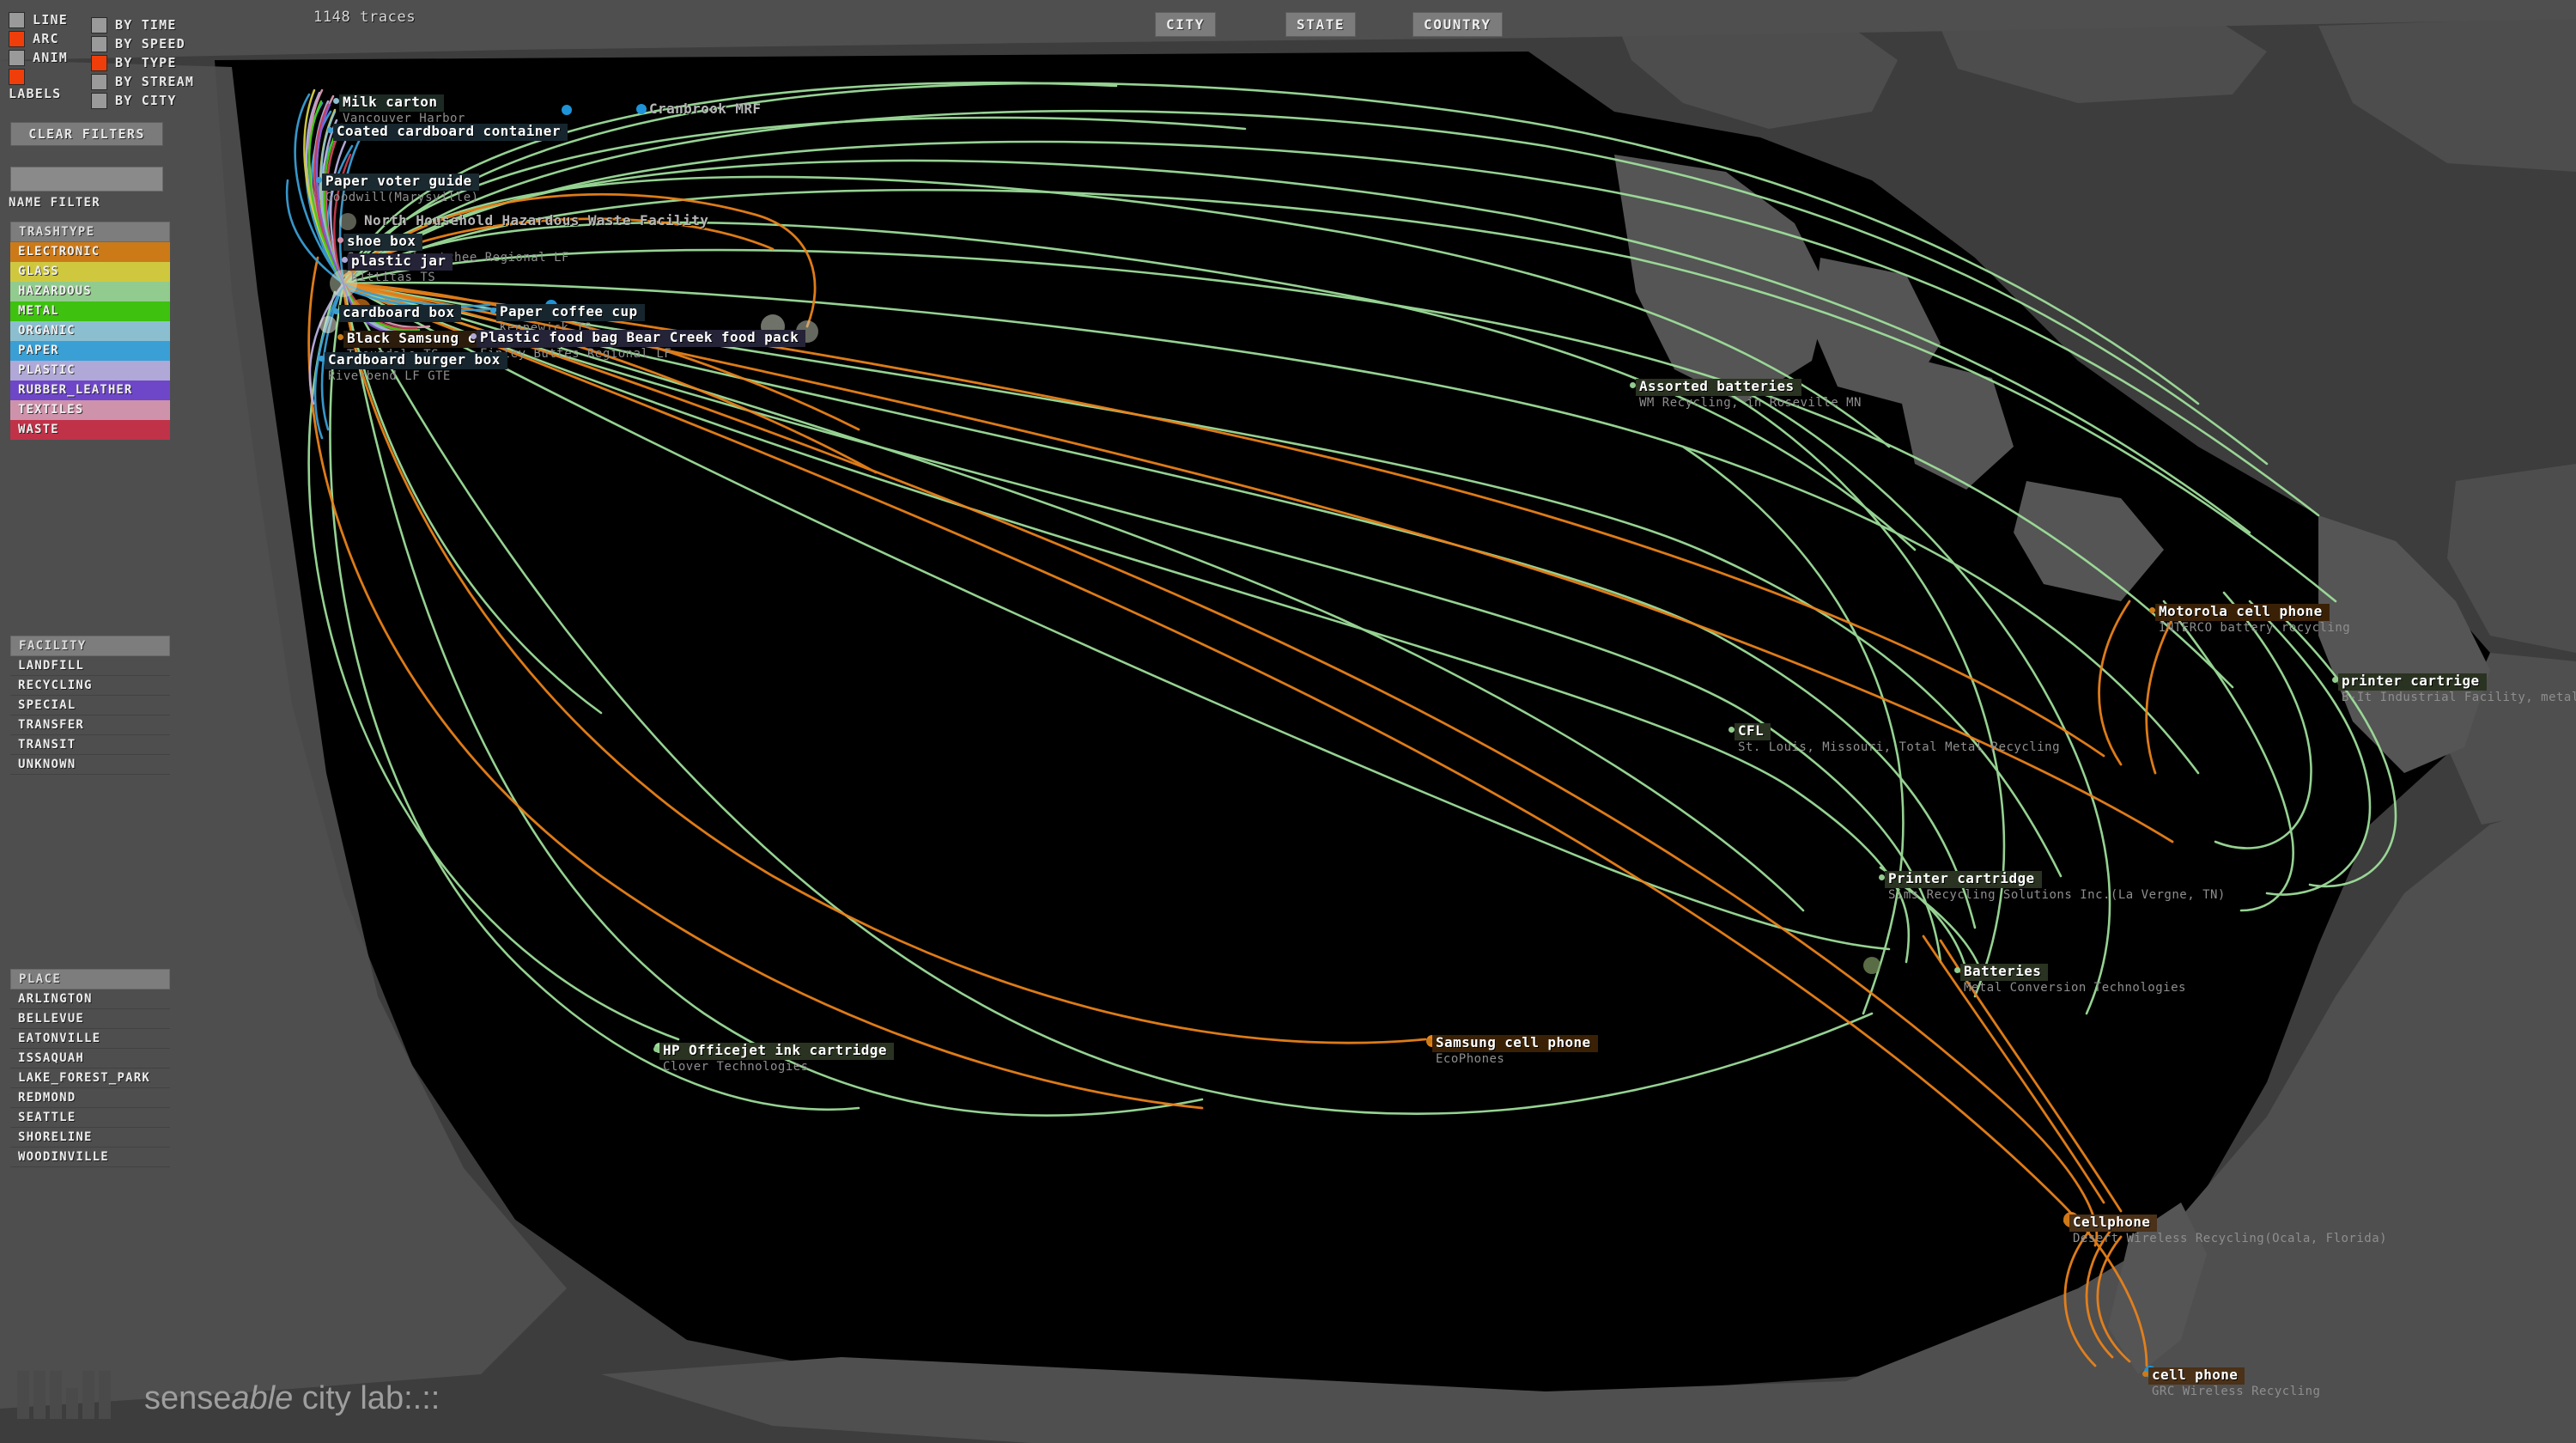 This screenshot has width=2576, height=1443. I want to click on map-label: Batteries Metal Conversion Technologies, so click(2070, 979).